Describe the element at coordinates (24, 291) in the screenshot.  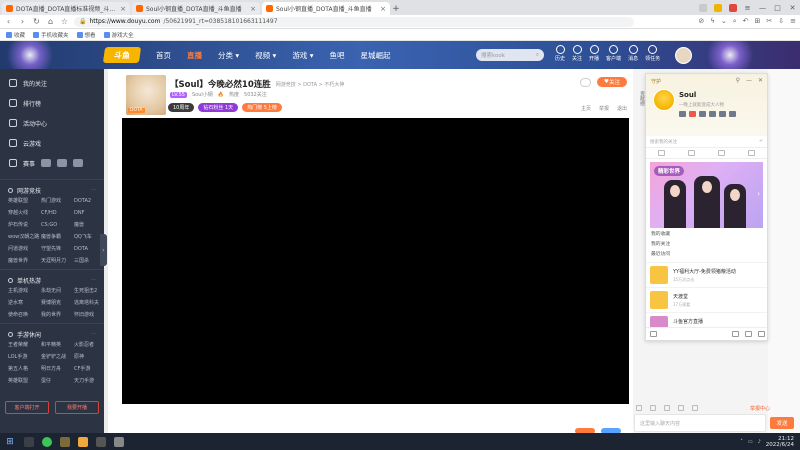
I see `category-link: 主机游戏` at that location.